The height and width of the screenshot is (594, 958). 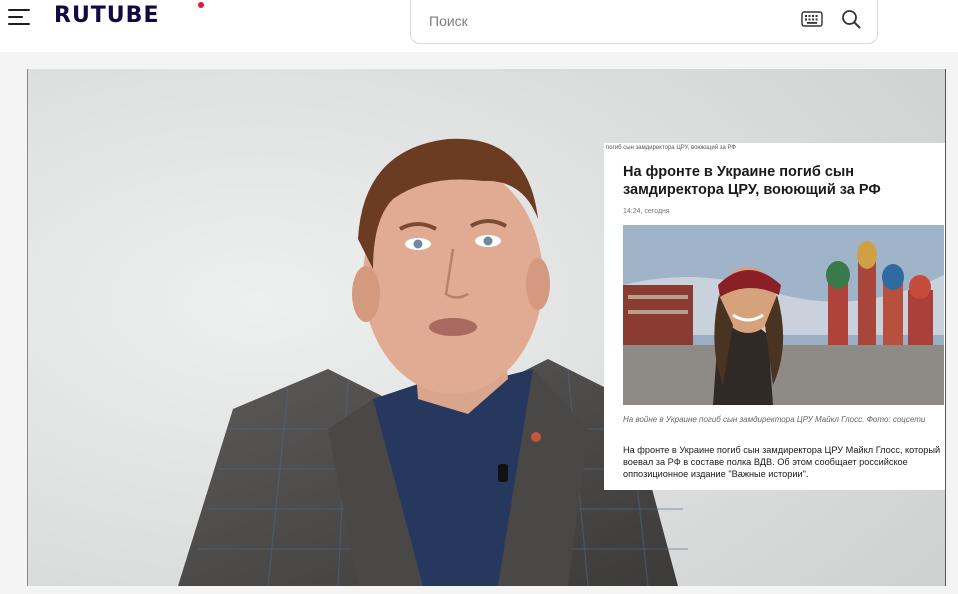 I want to click on keyboard-icon, so click(x=812, y=19).